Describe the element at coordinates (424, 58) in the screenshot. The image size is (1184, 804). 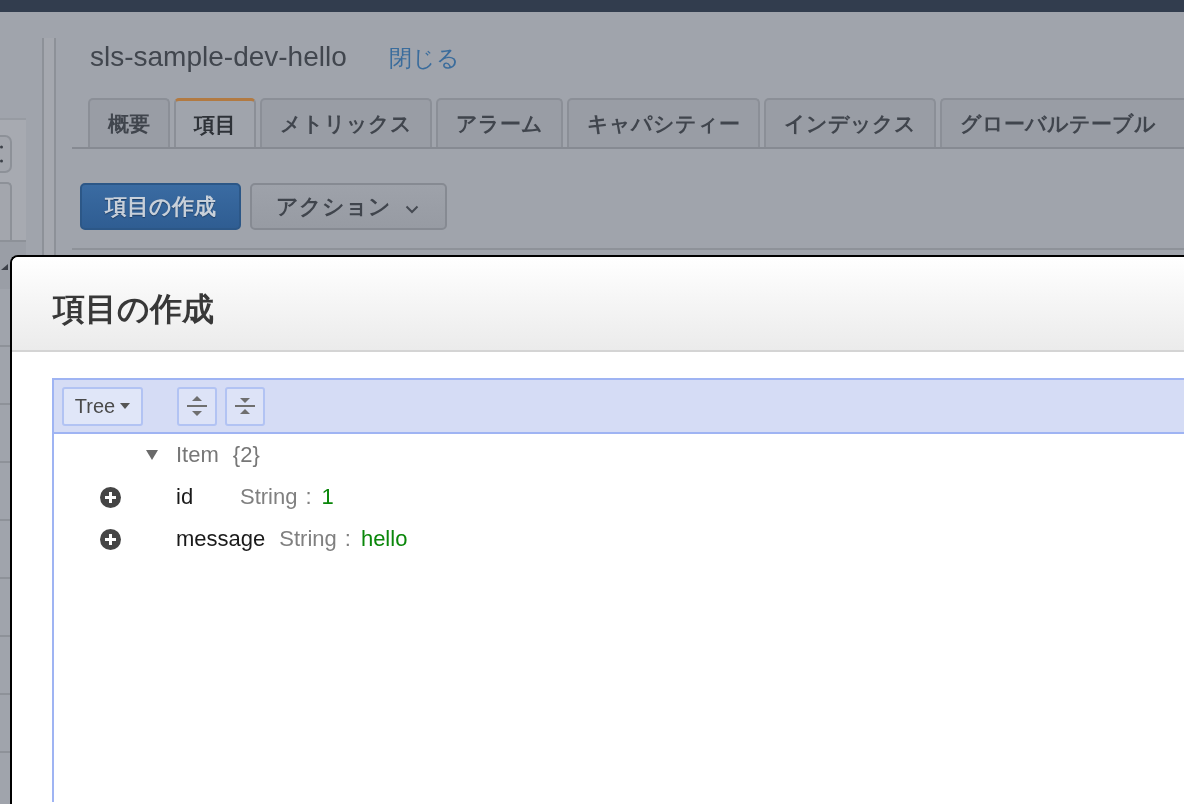
I see `close-link: 閉じる` at that location.